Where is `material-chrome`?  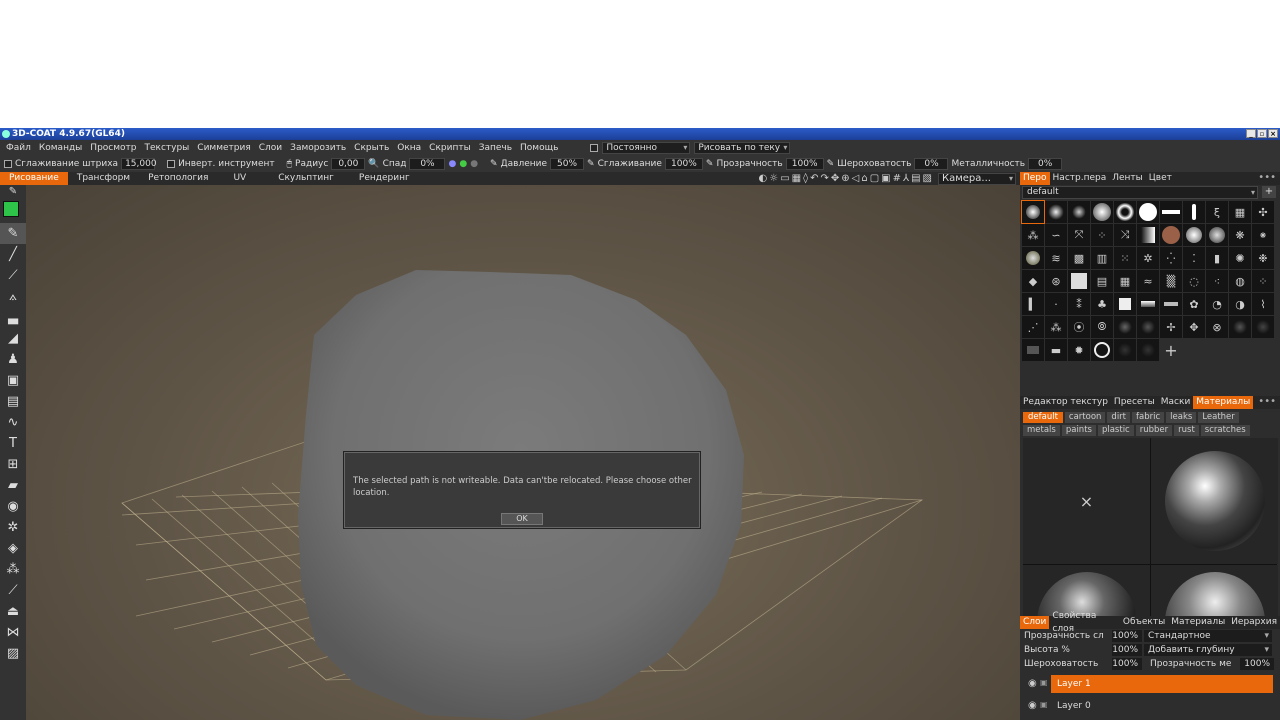
material-chrome is located at coordinates (1214, 501).